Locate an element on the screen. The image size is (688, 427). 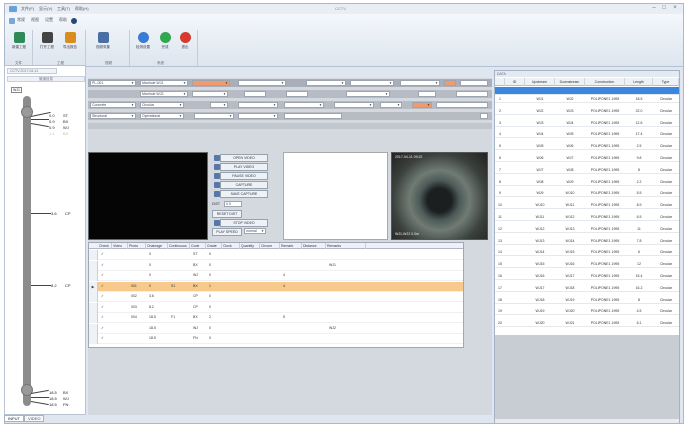
pipe-row: 14 WJ14 WJ15 POLIPONE1 1995 6 Circular is located at coordinates (587, 252).